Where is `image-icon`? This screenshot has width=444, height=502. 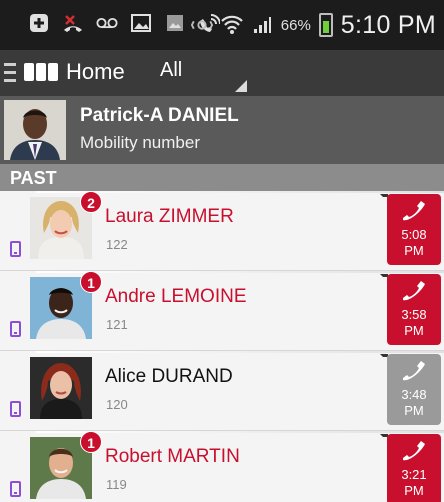 image-icon is located at coordinates (141, 23).